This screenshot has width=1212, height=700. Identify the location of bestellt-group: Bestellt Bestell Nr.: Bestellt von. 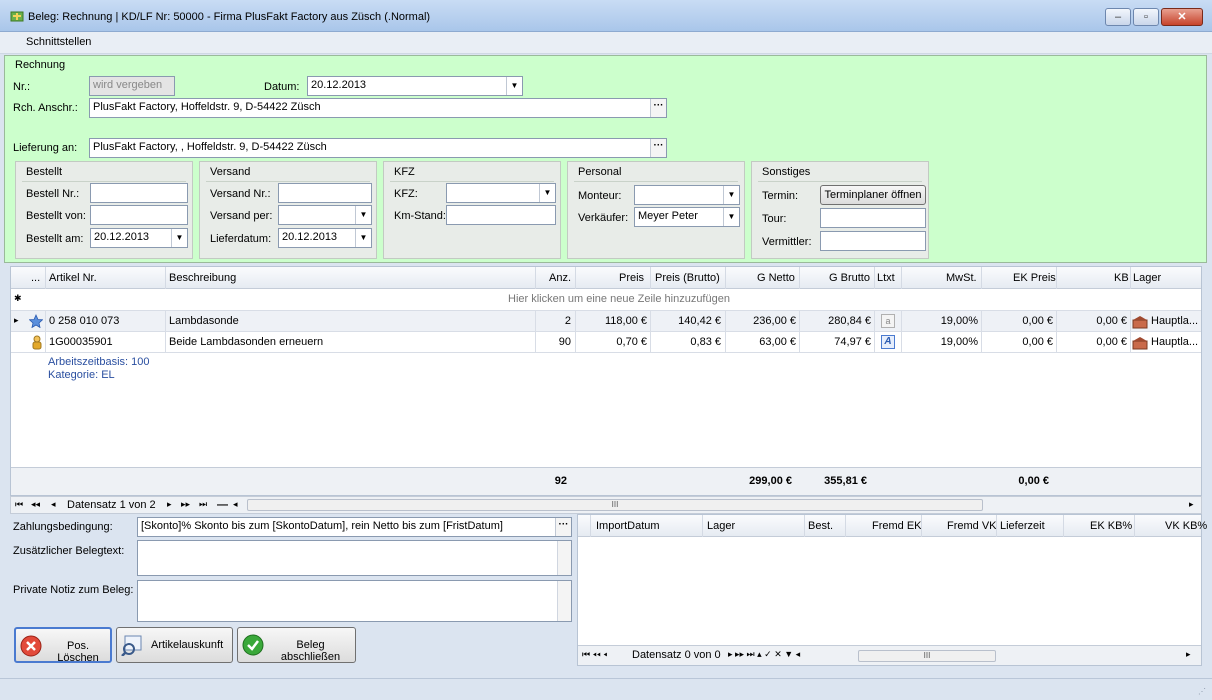
(104, 210).